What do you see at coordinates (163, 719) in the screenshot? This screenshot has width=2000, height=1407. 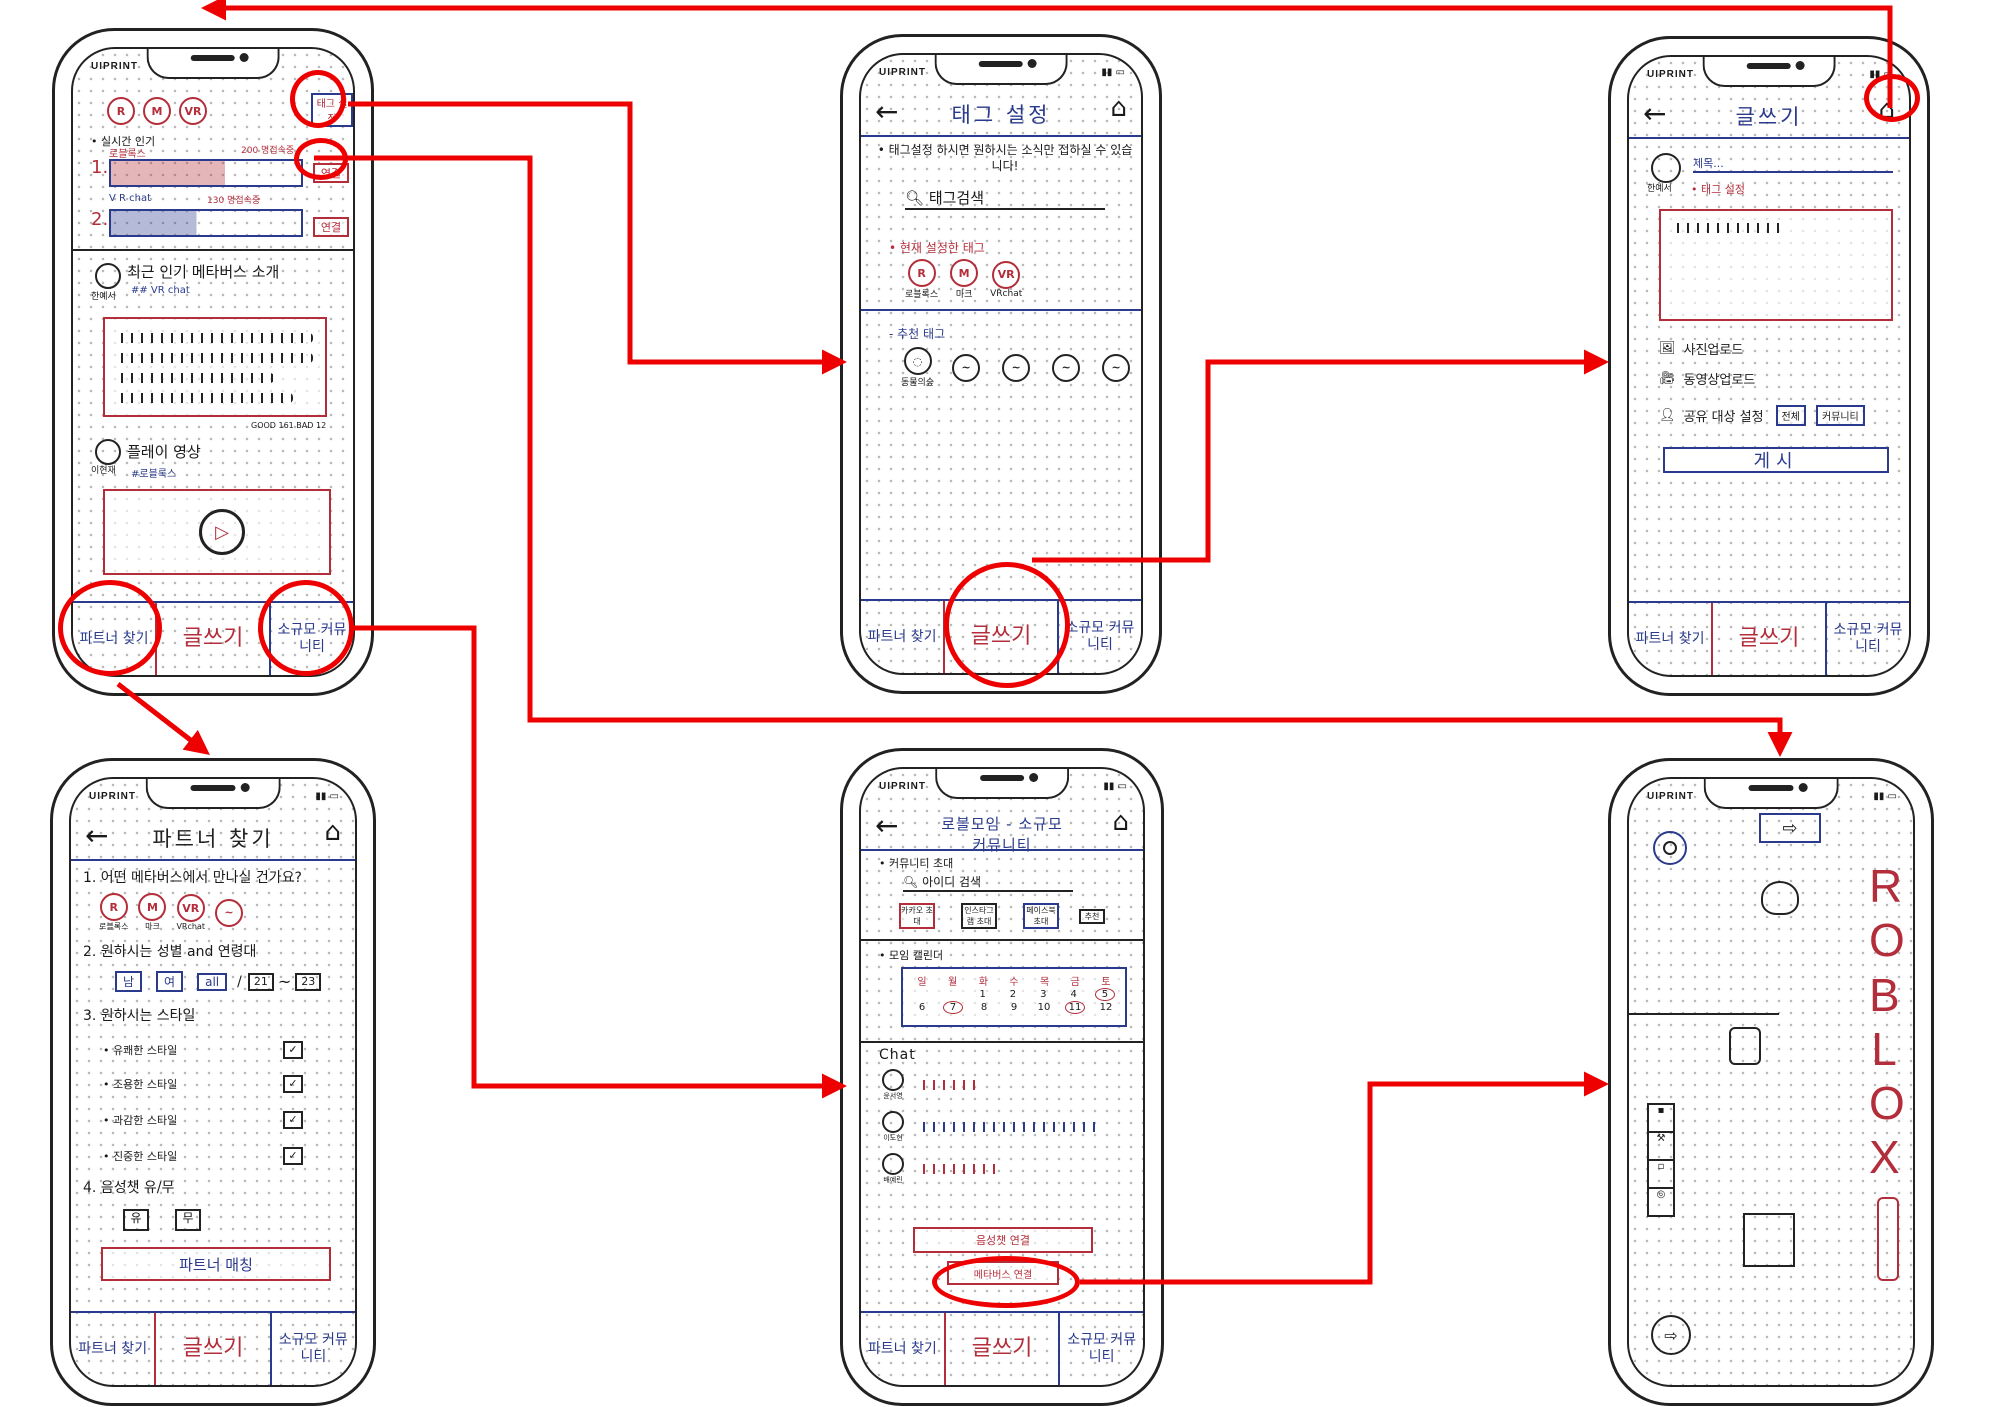 I see `arrow-partner-to-page` at bounding box center [163, 719].